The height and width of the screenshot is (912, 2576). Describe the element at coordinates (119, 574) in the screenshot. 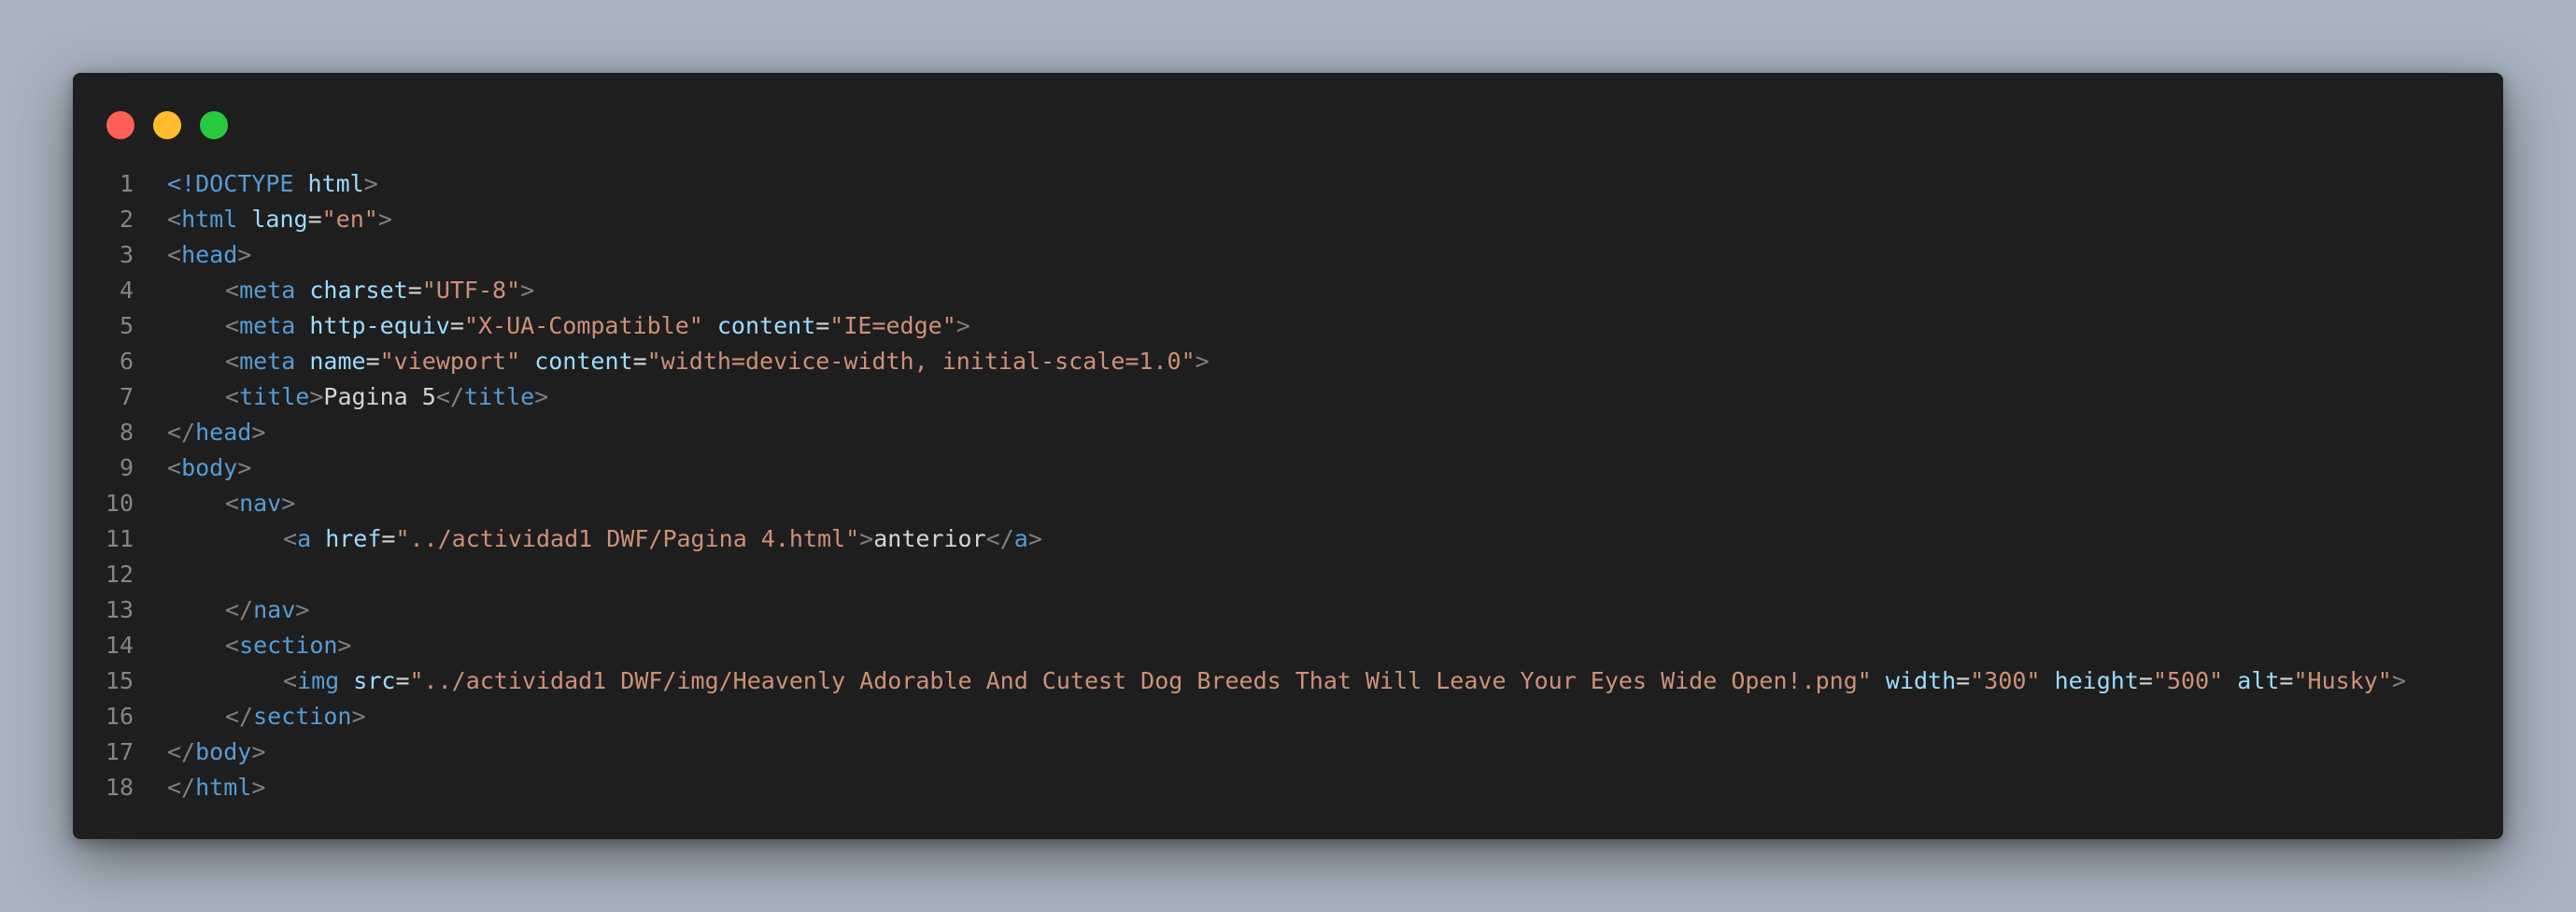

I see `line-number: 12` at that location.